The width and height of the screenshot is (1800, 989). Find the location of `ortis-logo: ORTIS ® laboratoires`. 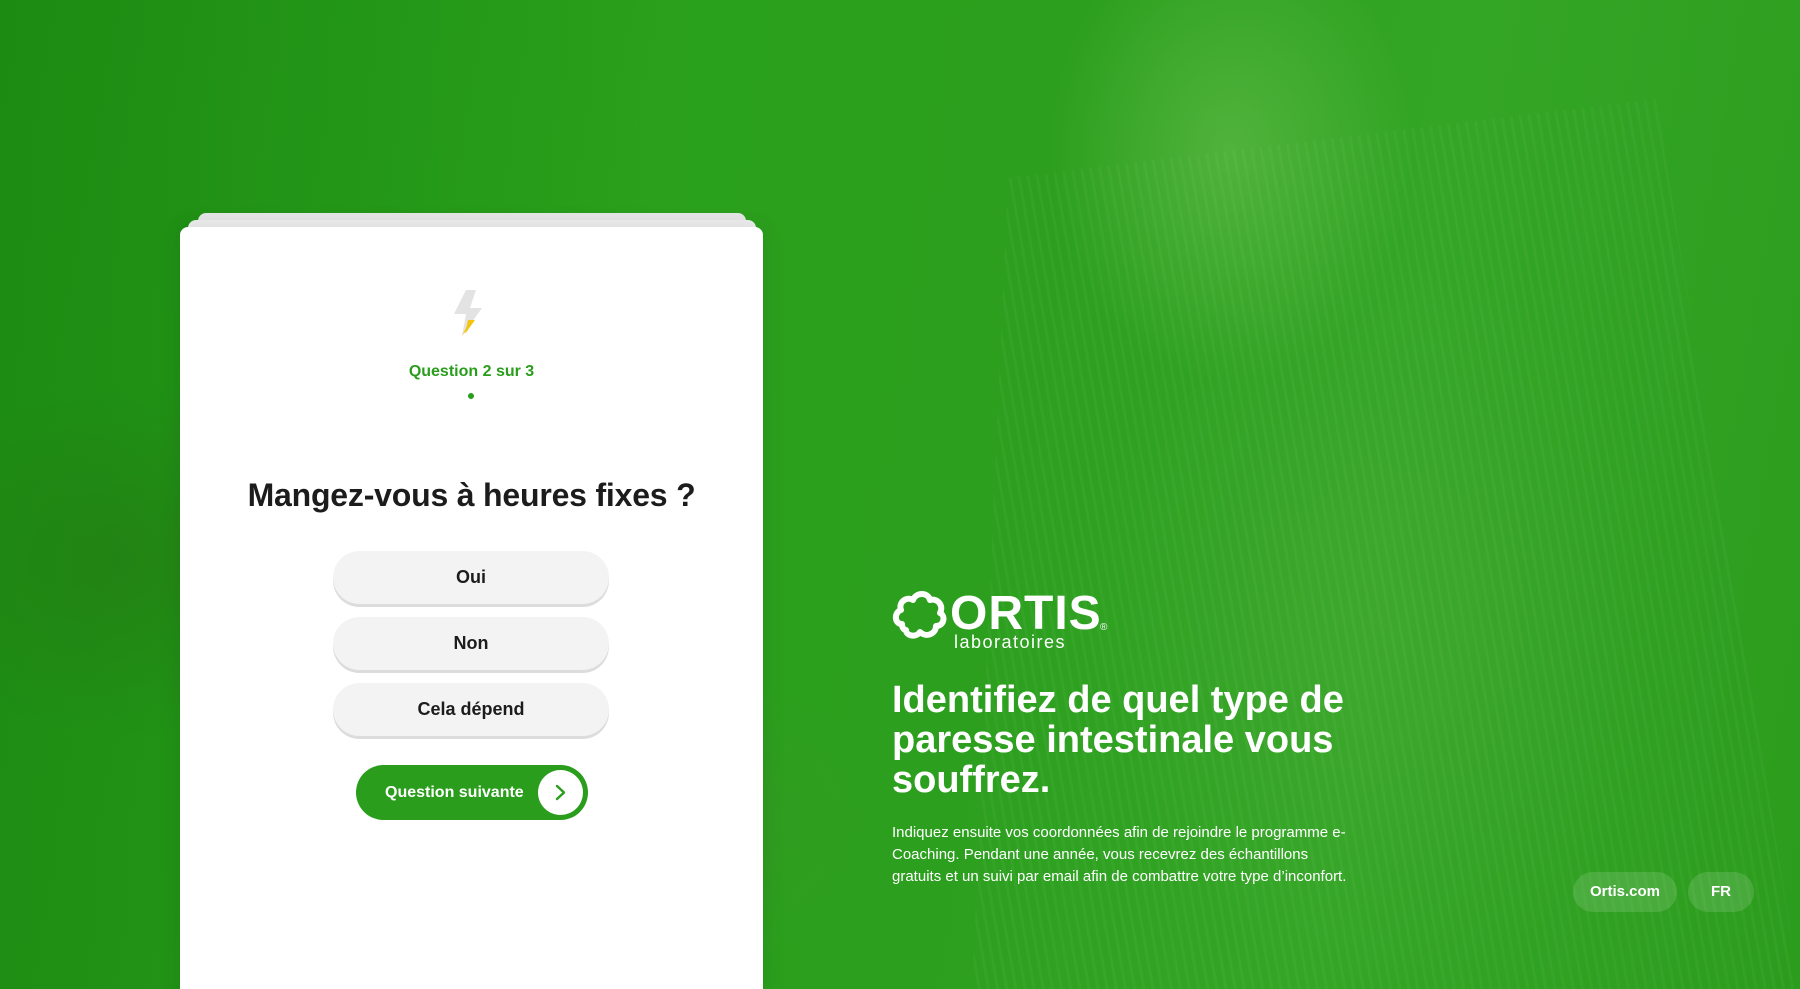

ortis-logo: ORTIS ® laboratoires is located at coordinates (1002, 620).